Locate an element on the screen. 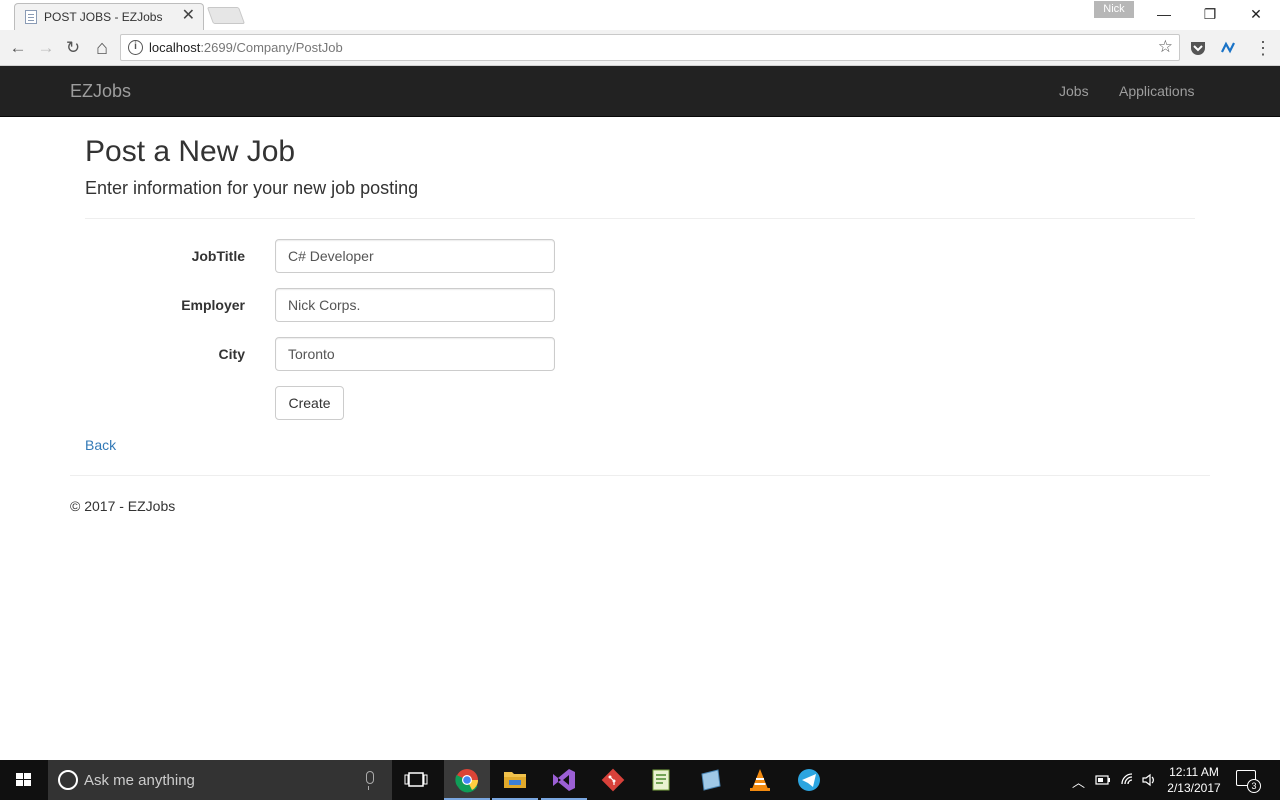  task-view-icon is located at coordinates (416, 779).